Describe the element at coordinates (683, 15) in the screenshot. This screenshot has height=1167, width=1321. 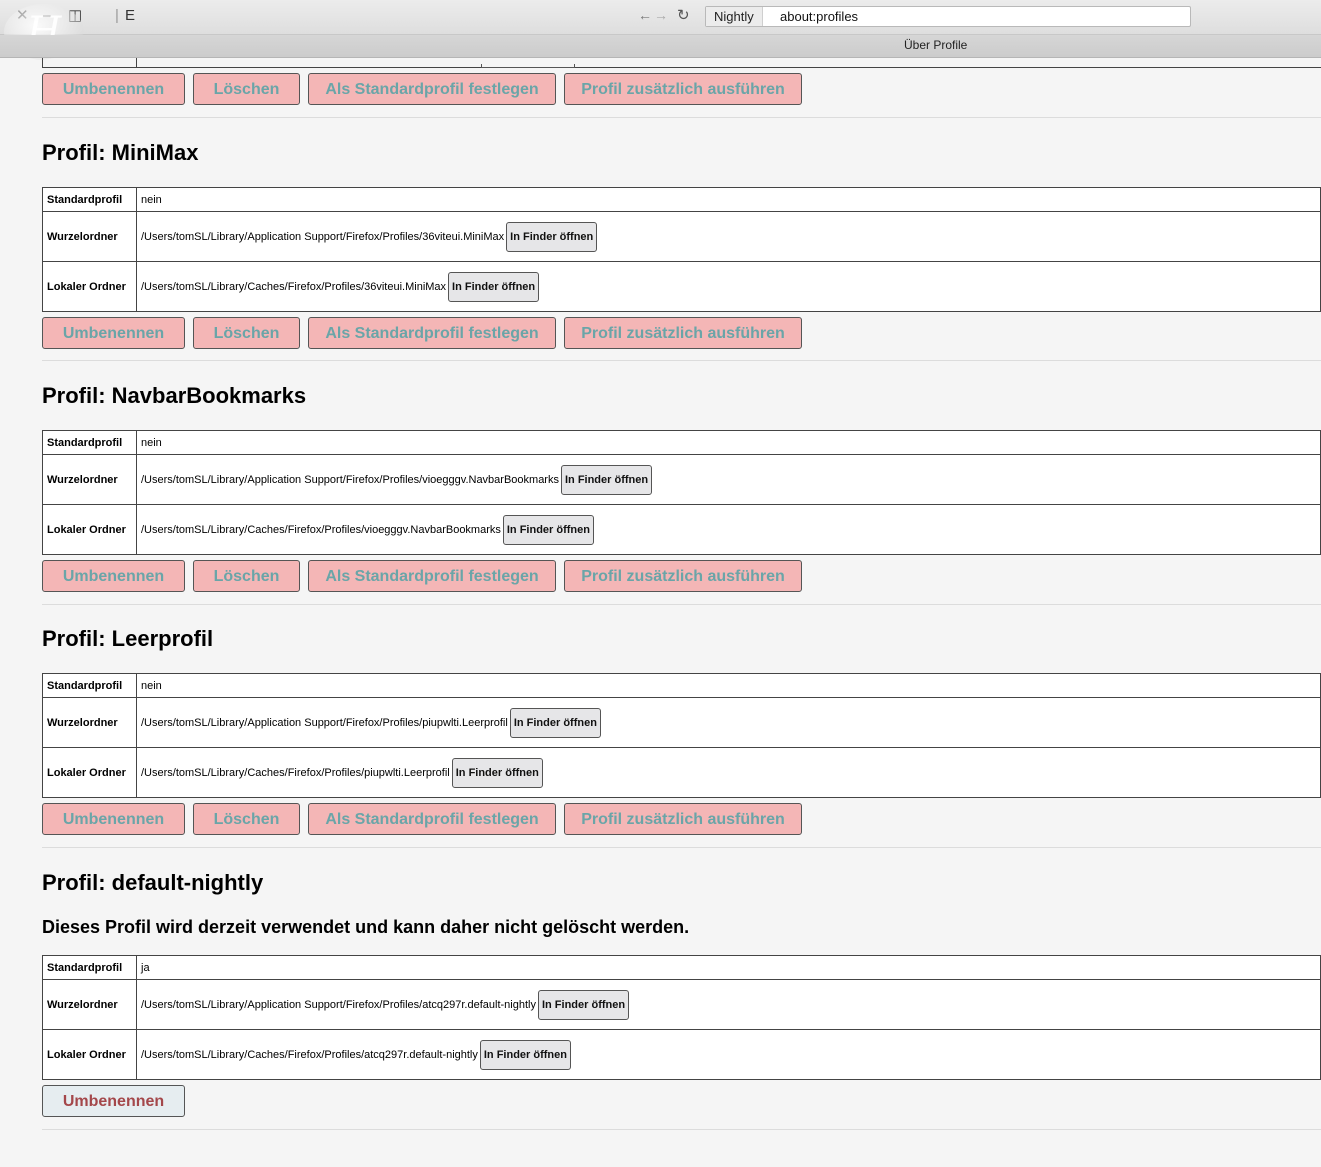
I see `reload-icon: ↻` at that location.